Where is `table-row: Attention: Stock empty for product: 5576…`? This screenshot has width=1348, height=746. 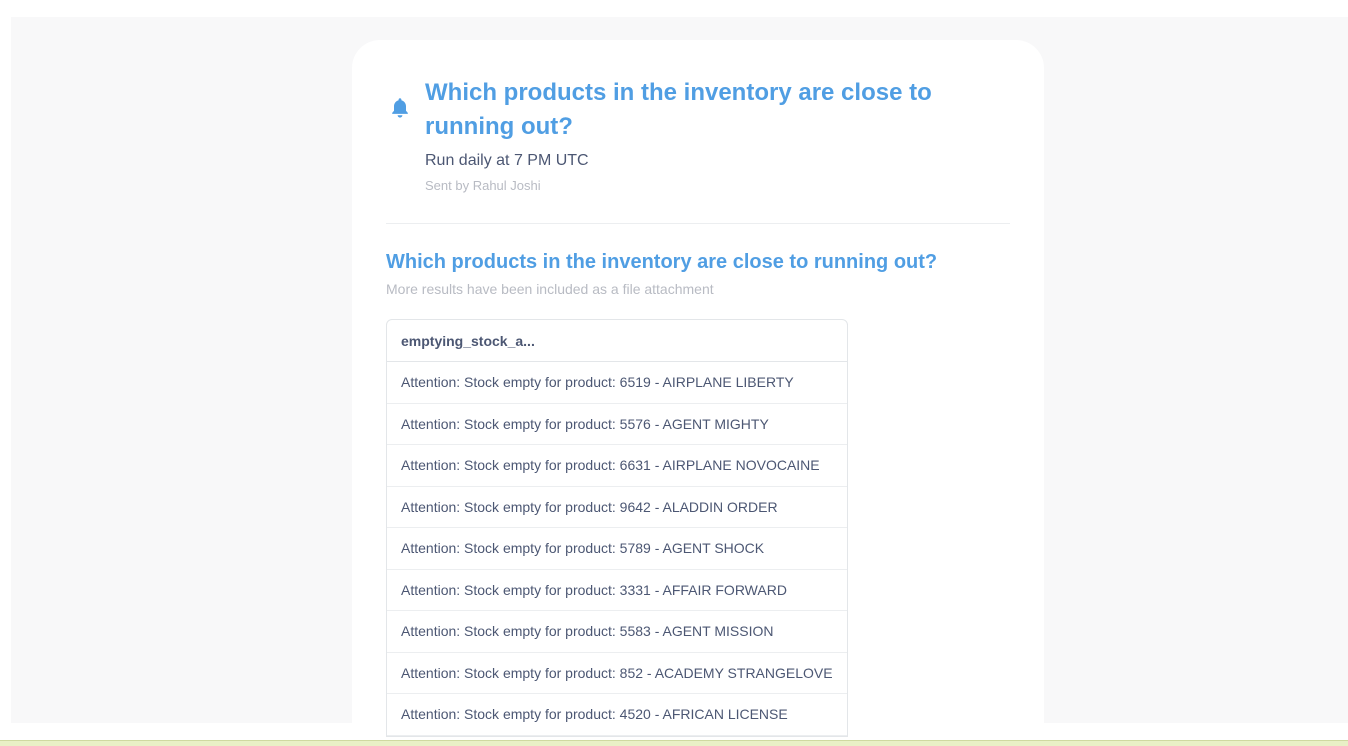 table-row: Attention: Stock empty for product: 5576… is located at coordinates (617, 424).